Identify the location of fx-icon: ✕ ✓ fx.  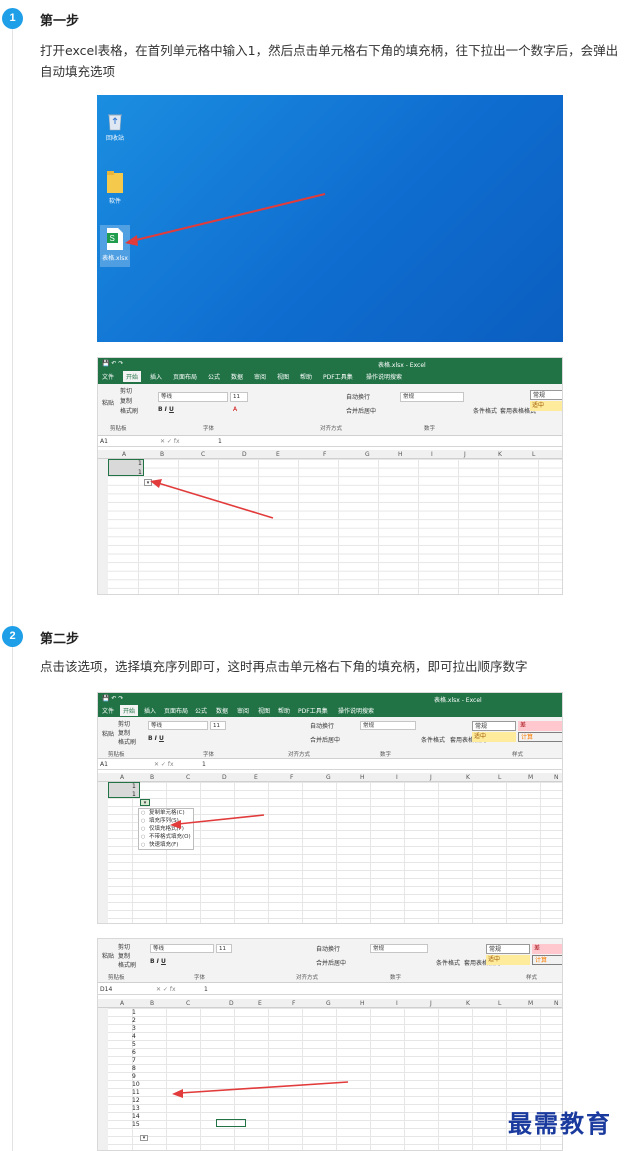
(170, 441).